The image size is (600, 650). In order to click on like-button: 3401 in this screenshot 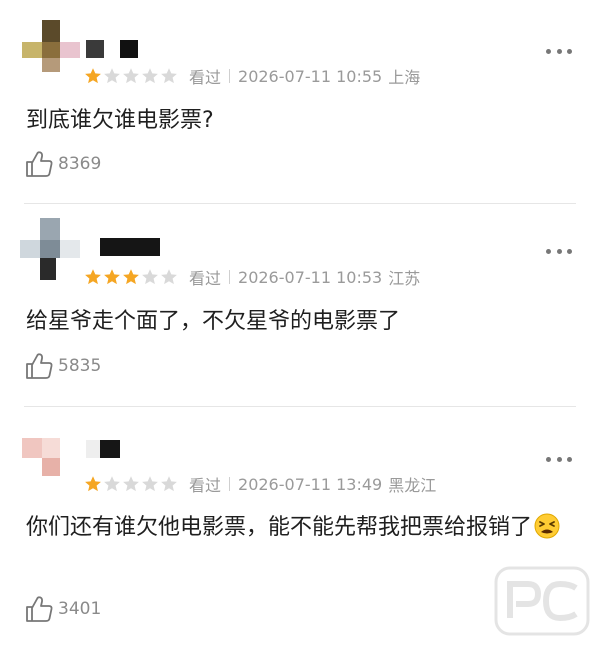, I will do `click(62, 609)`.